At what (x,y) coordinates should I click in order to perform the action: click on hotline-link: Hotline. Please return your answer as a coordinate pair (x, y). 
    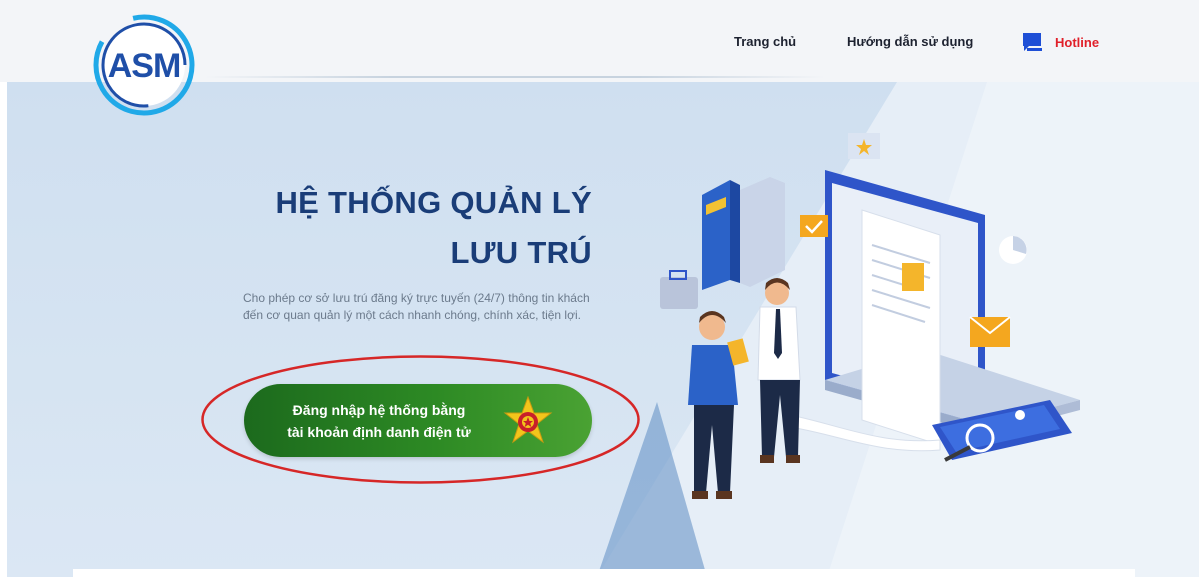
    Looking at the image, I should click on (1060, 42).